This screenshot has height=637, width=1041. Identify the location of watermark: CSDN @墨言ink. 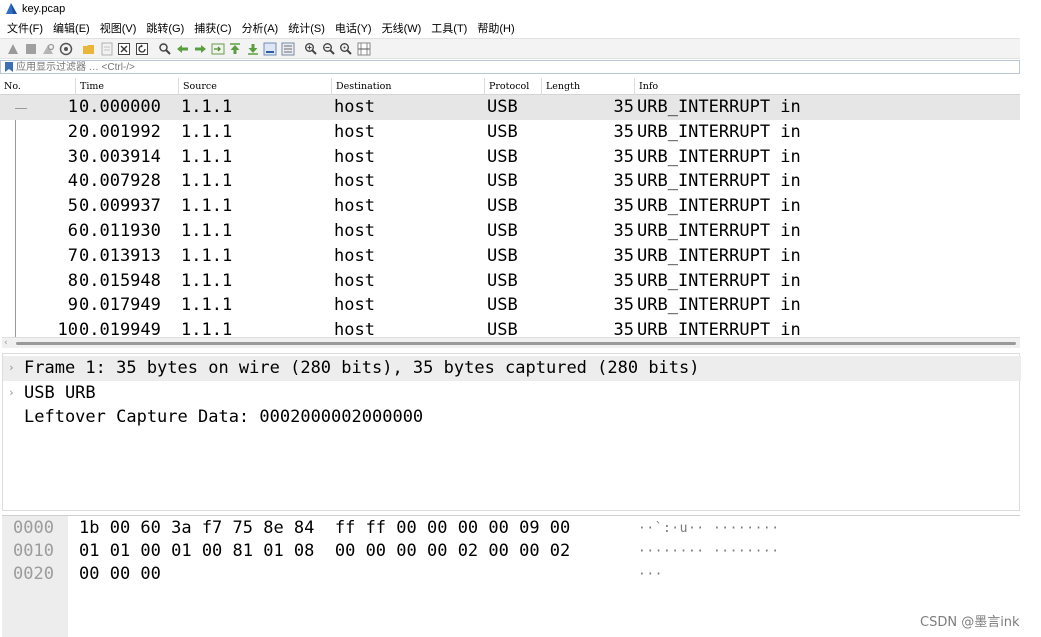
(970, 622).